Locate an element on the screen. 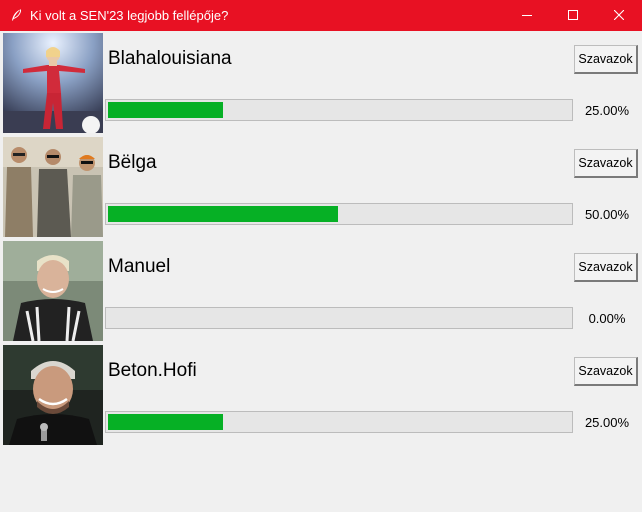  vote-percentage: 0.00% is located at coordinates (607, 318).